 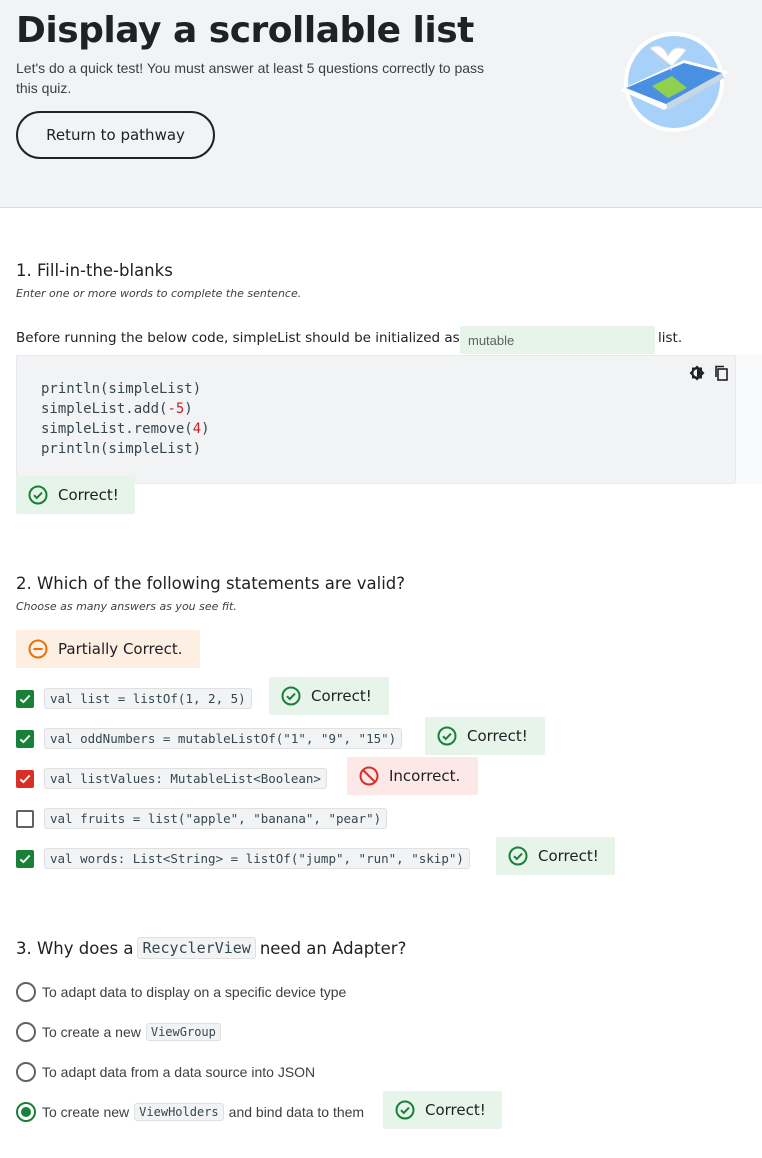 I want to click on option-3-checkbox, so click(x=25, y=778).